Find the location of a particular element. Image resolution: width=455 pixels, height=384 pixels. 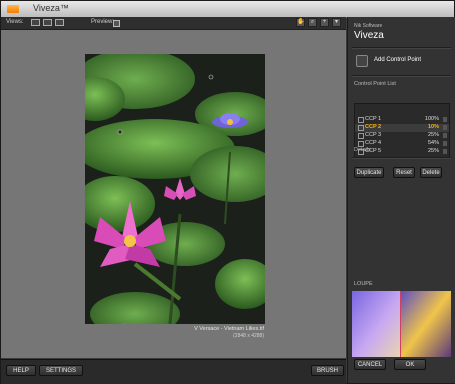

help-button: HELP is located at coordinates (21, 370).